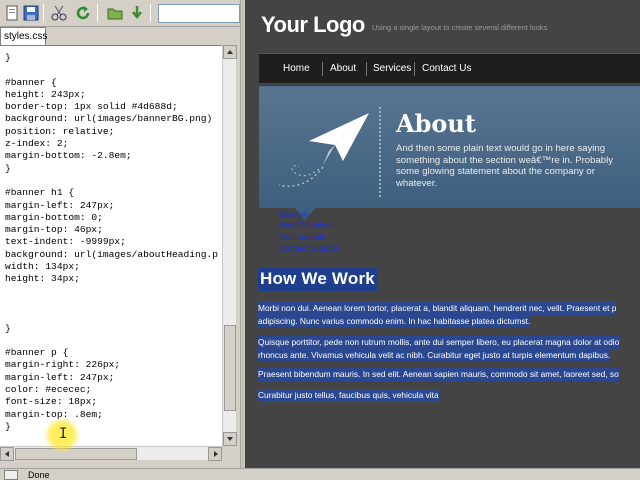 The width and height of the screenshot is (640, 480). Describe the element at coordinates (91, 107) in the screenshot. I see `code-line: border-top: 1px solid #4d688d;` at that location.